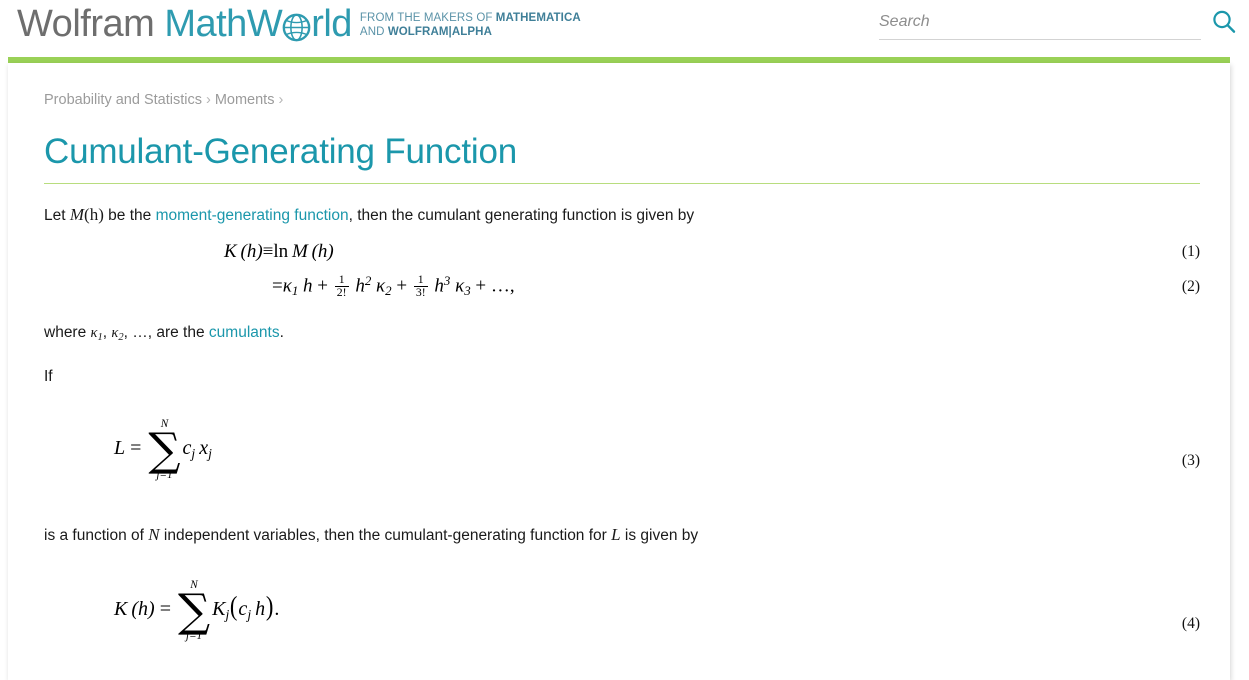 This screenshot has height=680, width=1249. I want to click on eq1-equiv: ≡, so click(268, 251).